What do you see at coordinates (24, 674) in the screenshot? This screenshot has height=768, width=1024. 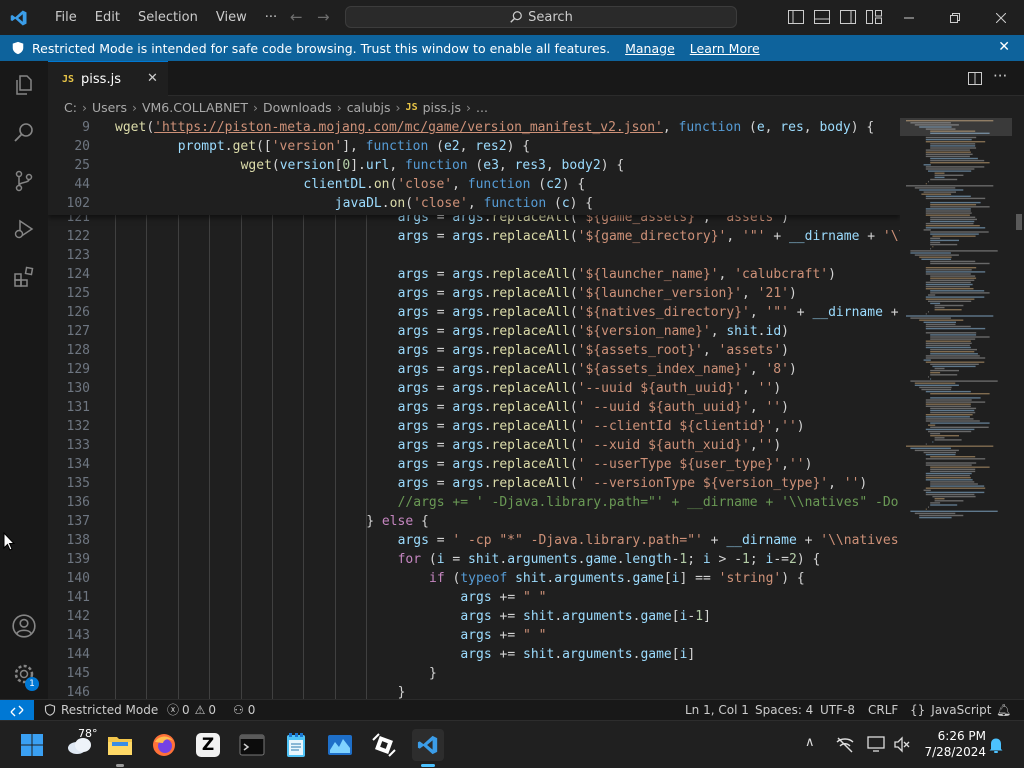 I see `manage-button: 1` at bounding box center [24, 674].